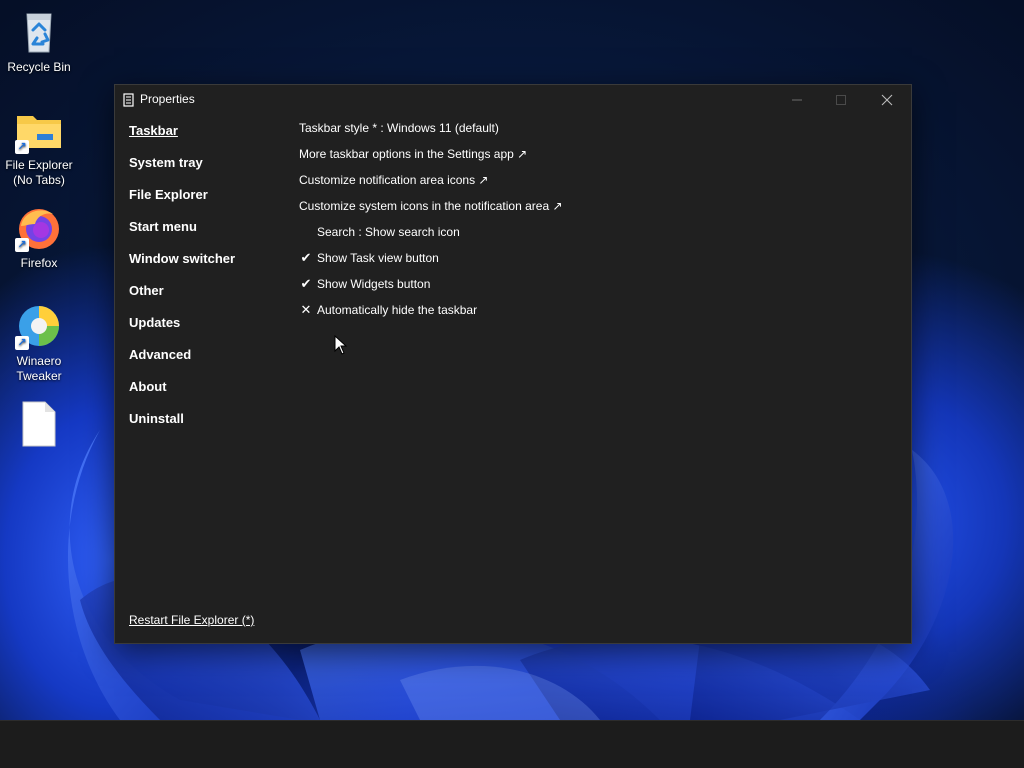 The image size is (1024, 768). I want to click on desktop-icon-label: Winaero Tweaker, so click(39, 368).